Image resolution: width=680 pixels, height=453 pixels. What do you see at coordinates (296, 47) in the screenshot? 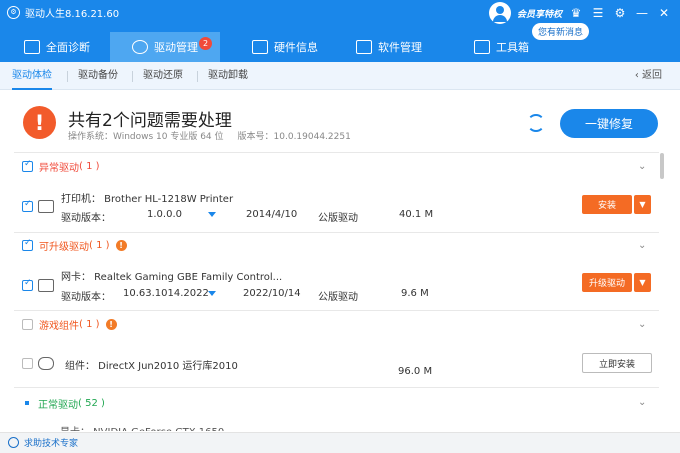
I see `tab-label: 硬件信息` at bounding box center [296, 47].